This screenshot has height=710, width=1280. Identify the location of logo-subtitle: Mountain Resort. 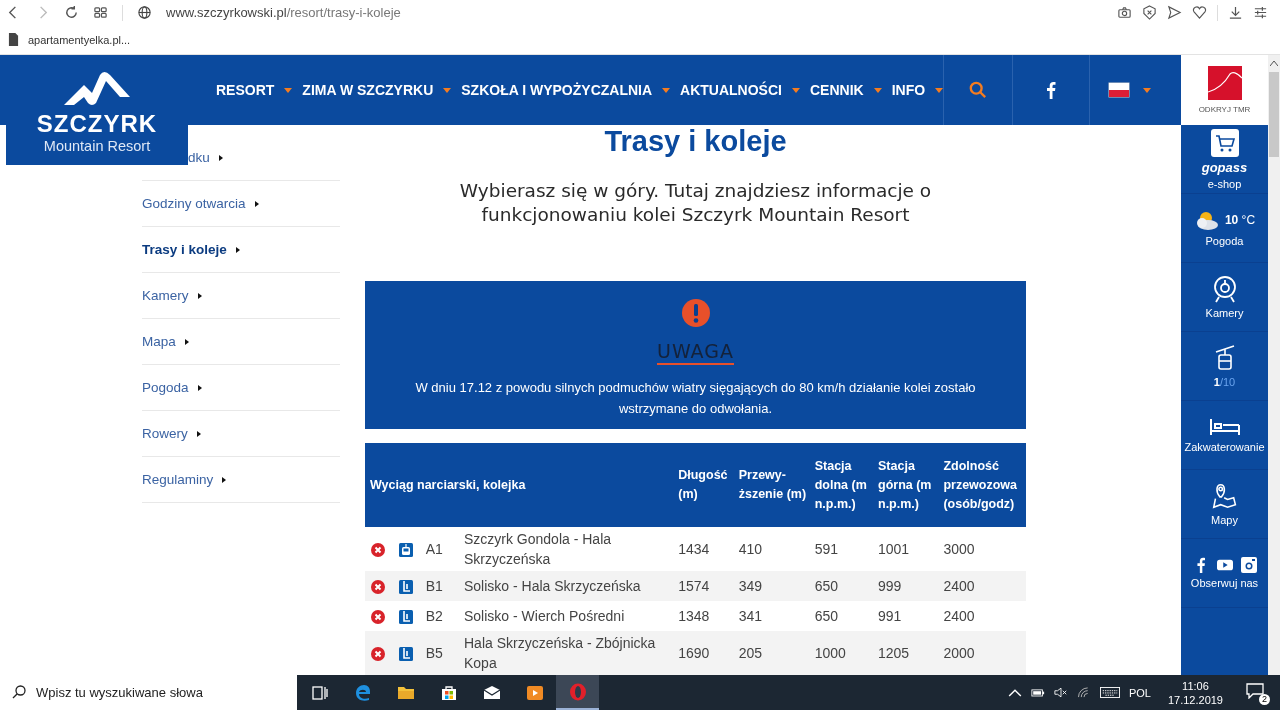
(97, 146).